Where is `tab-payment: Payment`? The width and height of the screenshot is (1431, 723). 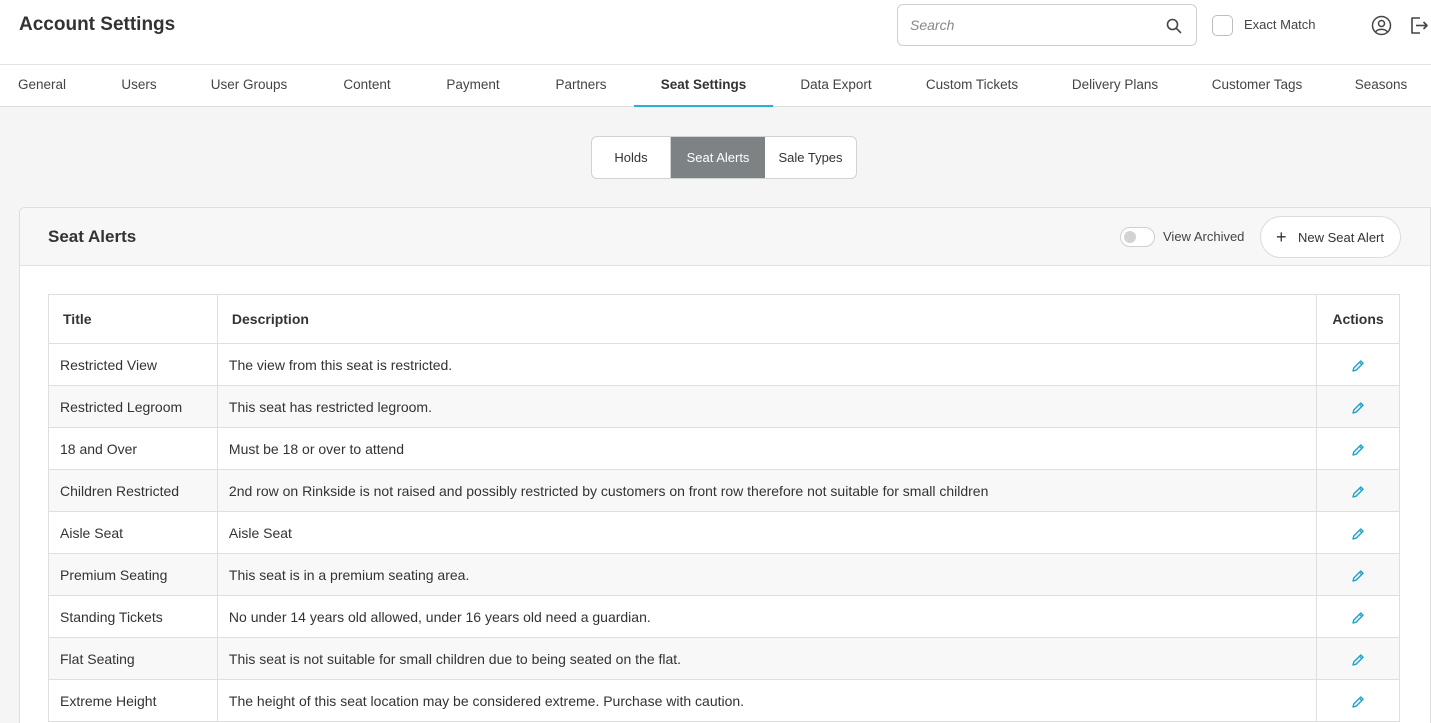 tab-payment: Payment is located at coordinates (473, 86).